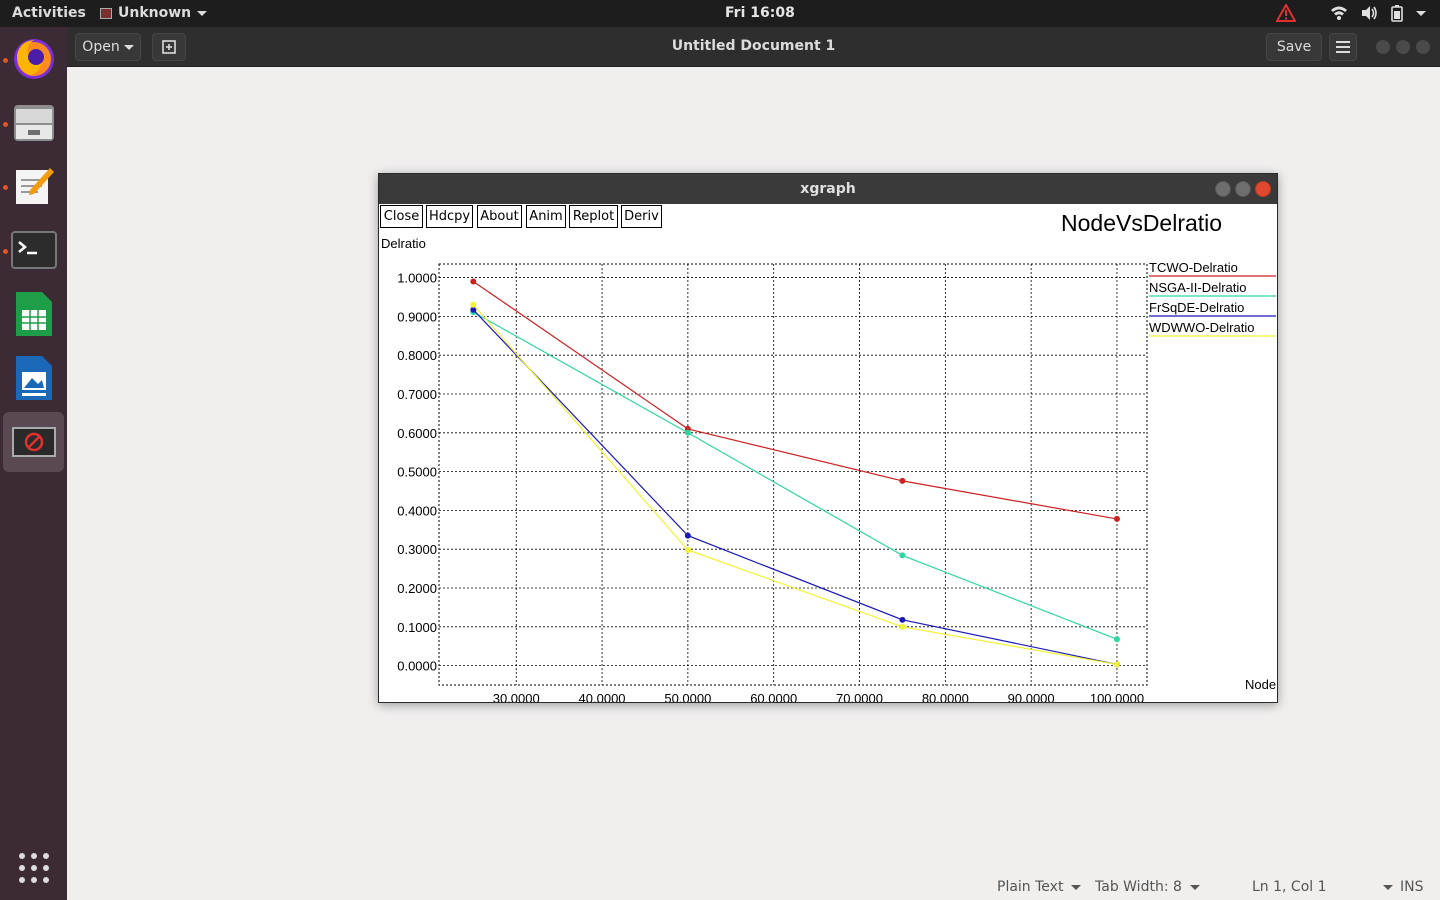  I want to click on spreadsheet-icon, so click(33, 314).